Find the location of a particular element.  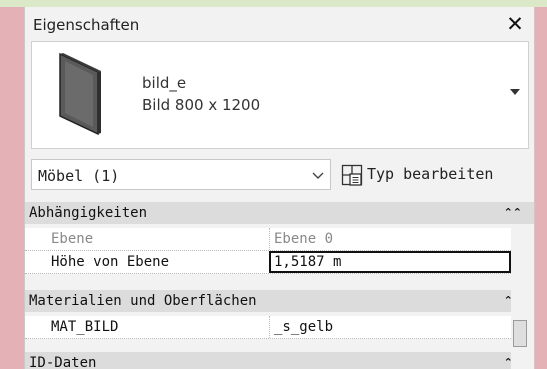

category-filter-dropdown: Möbel (1) is located at coordinates (181, 174).